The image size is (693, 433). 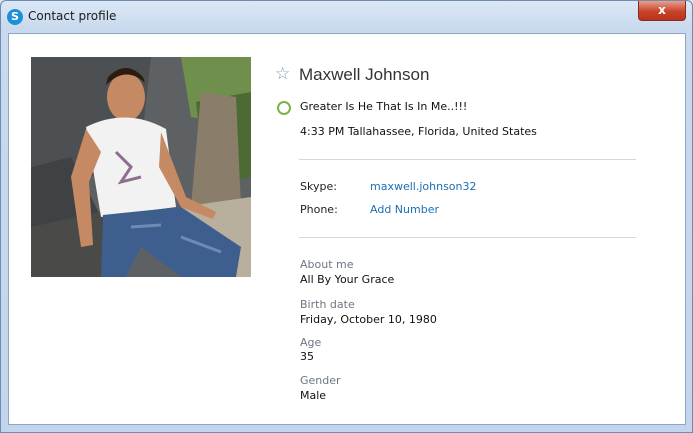 I want to click on gender-label: Gender, so click(x=320, y=380).